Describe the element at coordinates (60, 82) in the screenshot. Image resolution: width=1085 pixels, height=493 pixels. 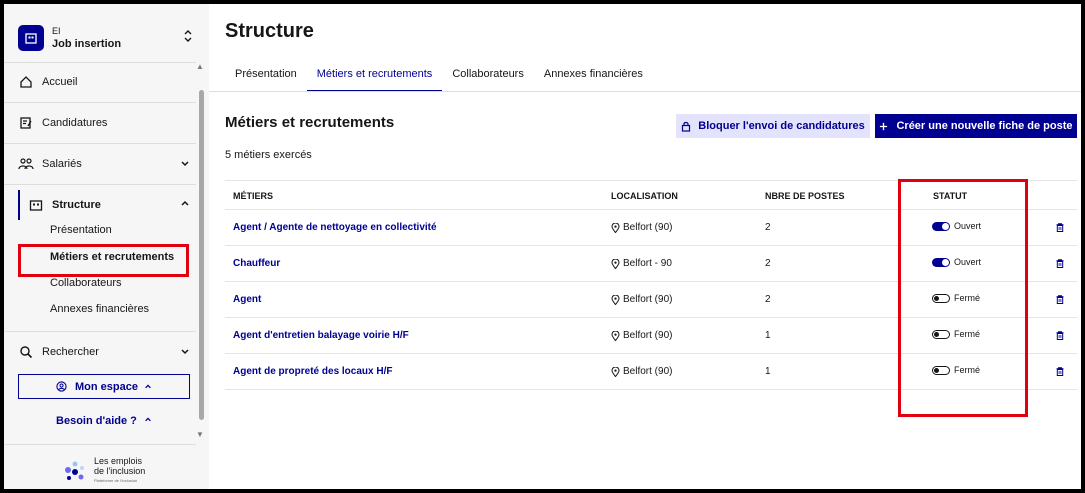
I see `nav-label-accueil: Accueil` at that location.